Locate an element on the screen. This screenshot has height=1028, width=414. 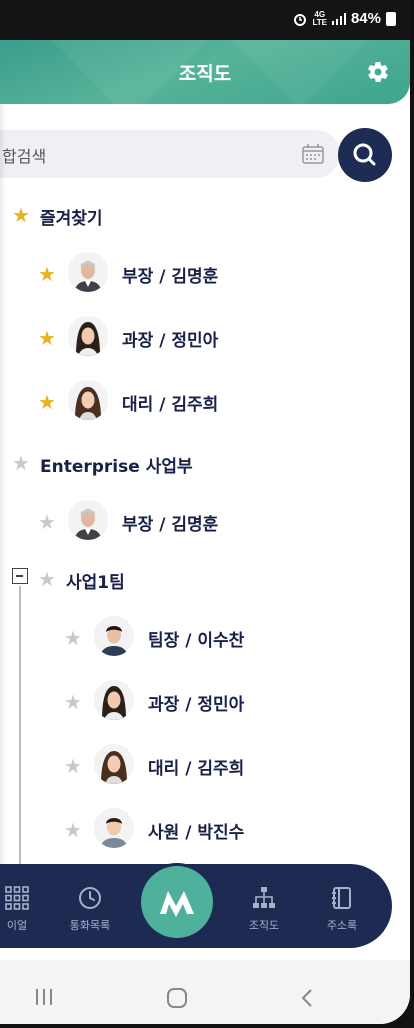
recent-apps-icon is located at coordinates (44, 997).